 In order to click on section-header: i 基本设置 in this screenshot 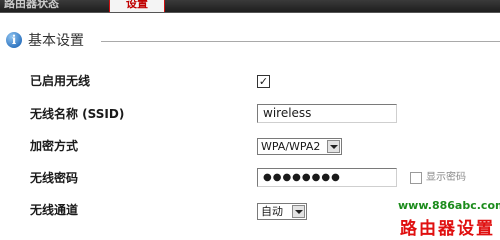, I will do `click(253, 41)`.